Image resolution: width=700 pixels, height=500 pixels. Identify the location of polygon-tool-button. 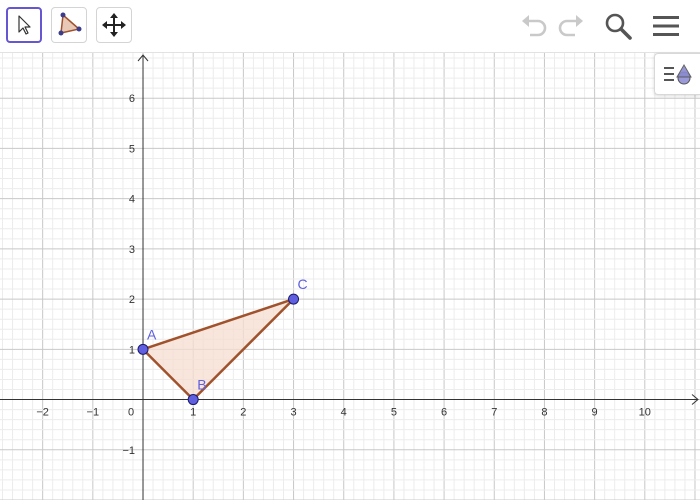
(69, 25).